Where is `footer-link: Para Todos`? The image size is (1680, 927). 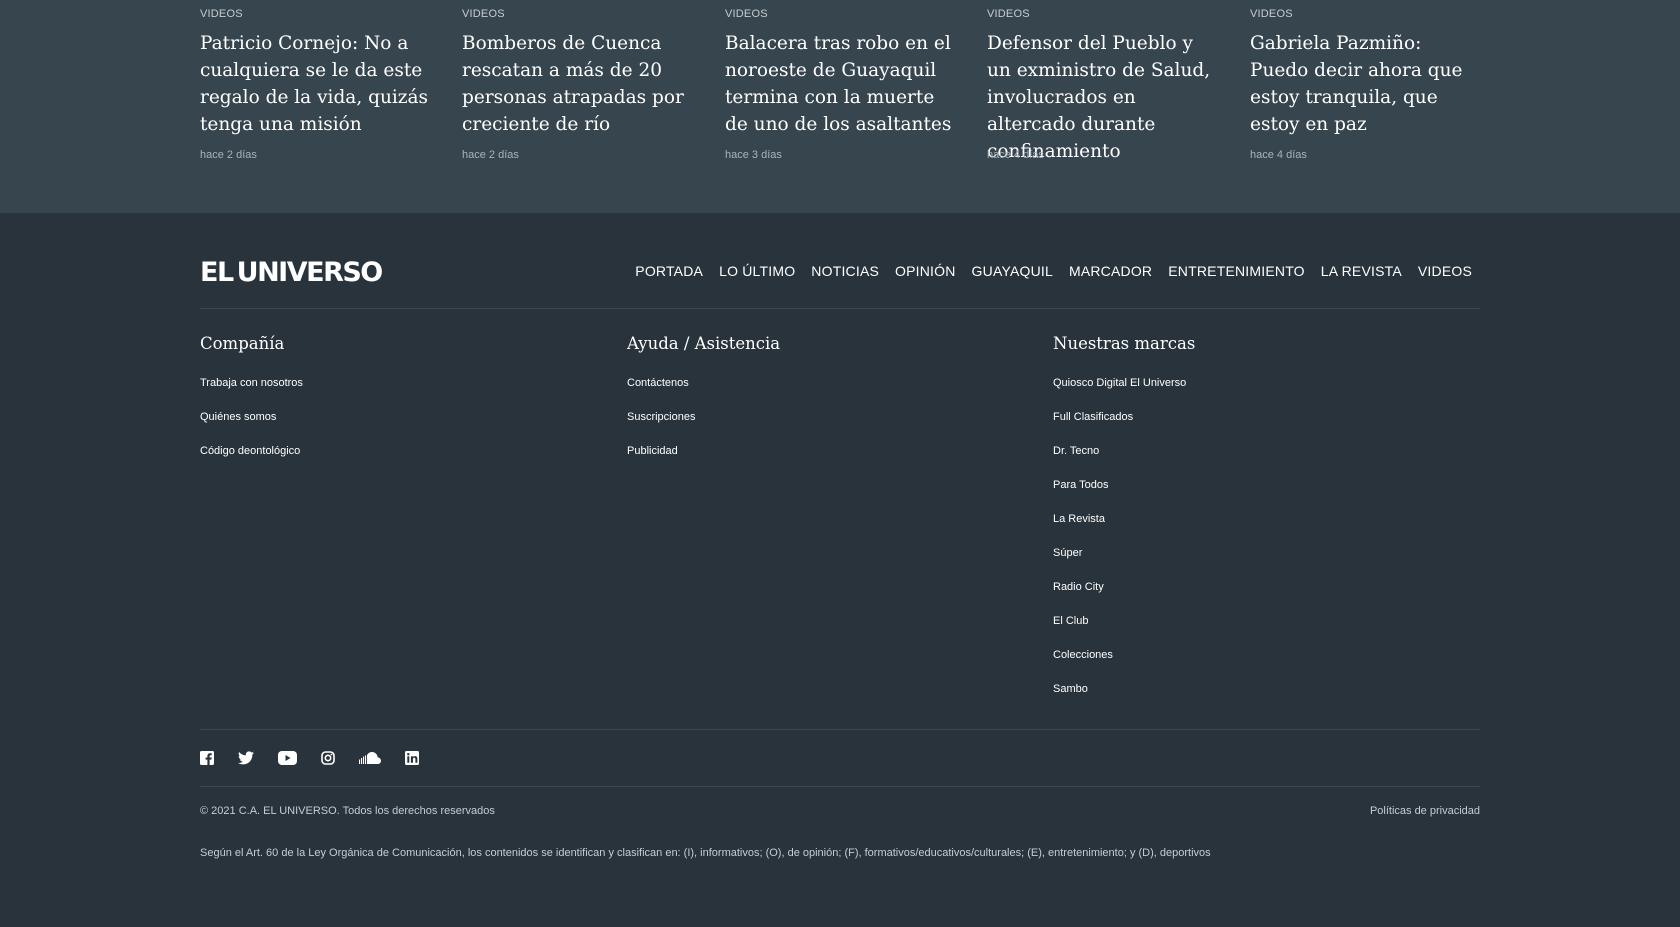
footer-link: Para Todos is located at coordinates (1124, 485).